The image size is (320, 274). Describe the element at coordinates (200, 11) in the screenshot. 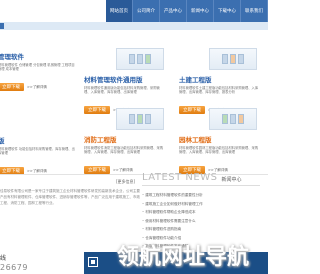

I see `nav-item-news: 新闻中心` at that location.